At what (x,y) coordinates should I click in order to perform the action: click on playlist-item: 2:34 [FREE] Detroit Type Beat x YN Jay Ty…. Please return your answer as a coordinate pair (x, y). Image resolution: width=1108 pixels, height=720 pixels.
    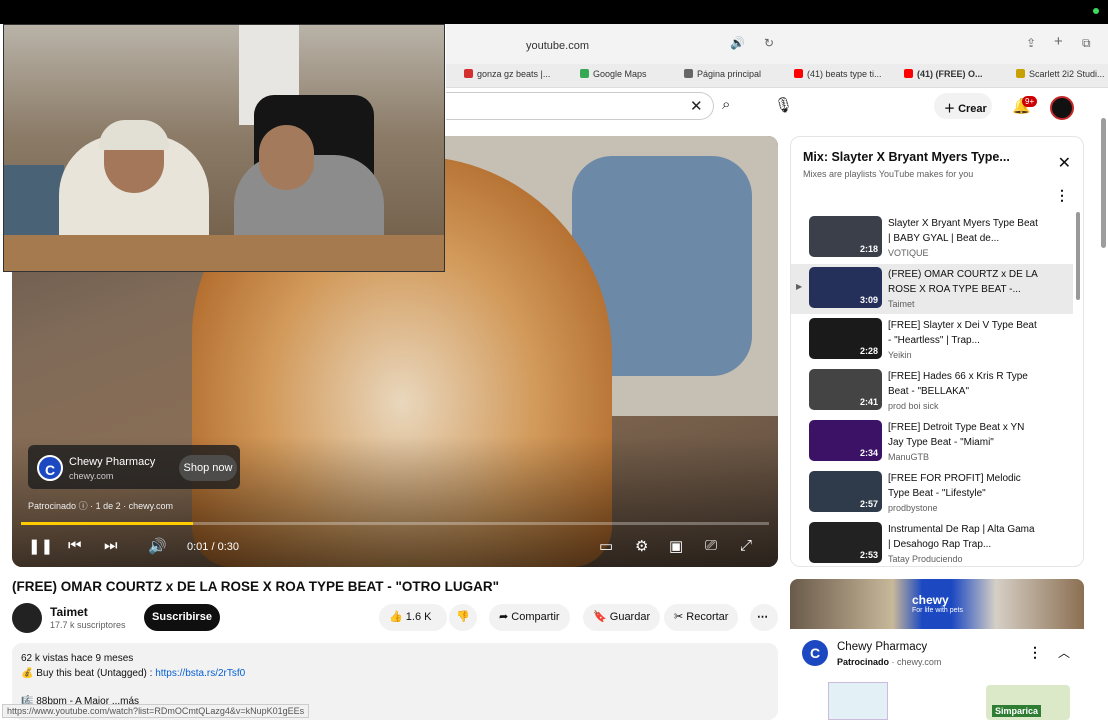
    Looking at the image, I should click on (932, 442).